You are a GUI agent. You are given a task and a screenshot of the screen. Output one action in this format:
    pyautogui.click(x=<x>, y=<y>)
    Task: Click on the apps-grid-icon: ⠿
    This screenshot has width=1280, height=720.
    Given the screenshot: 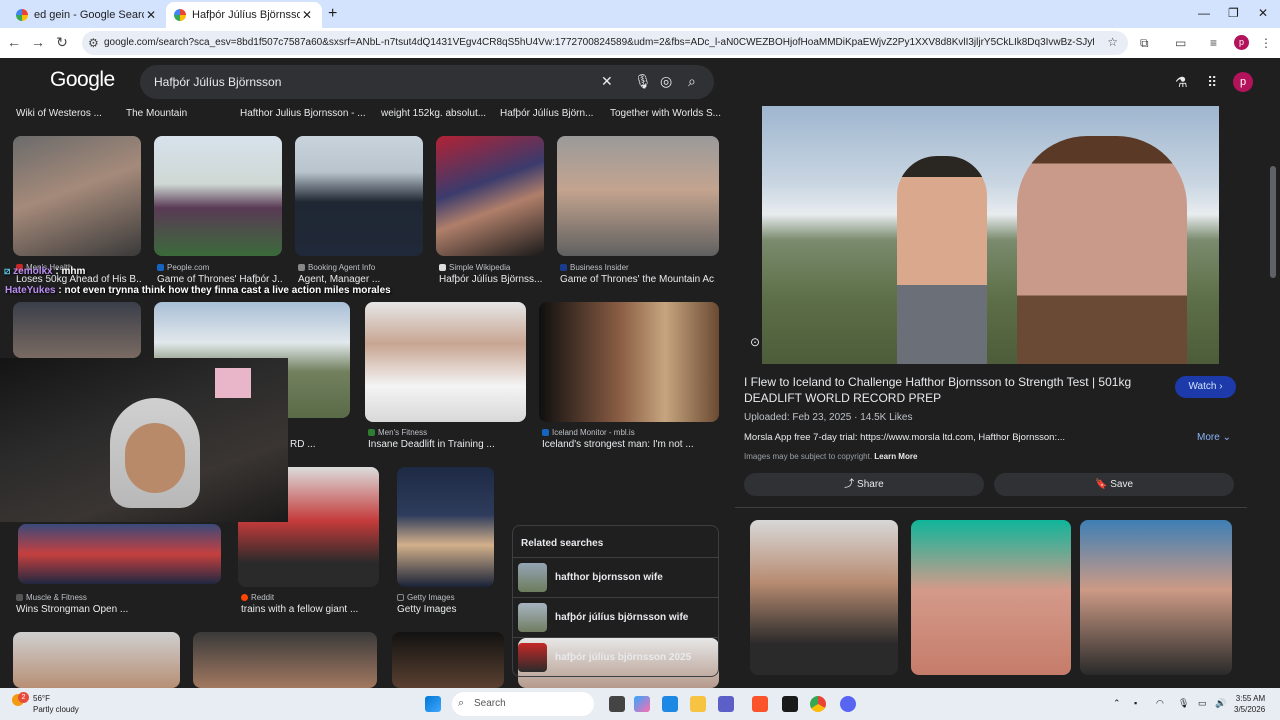 What is the action you would take?
    pyautogui.click(x=1212, y=82)
    